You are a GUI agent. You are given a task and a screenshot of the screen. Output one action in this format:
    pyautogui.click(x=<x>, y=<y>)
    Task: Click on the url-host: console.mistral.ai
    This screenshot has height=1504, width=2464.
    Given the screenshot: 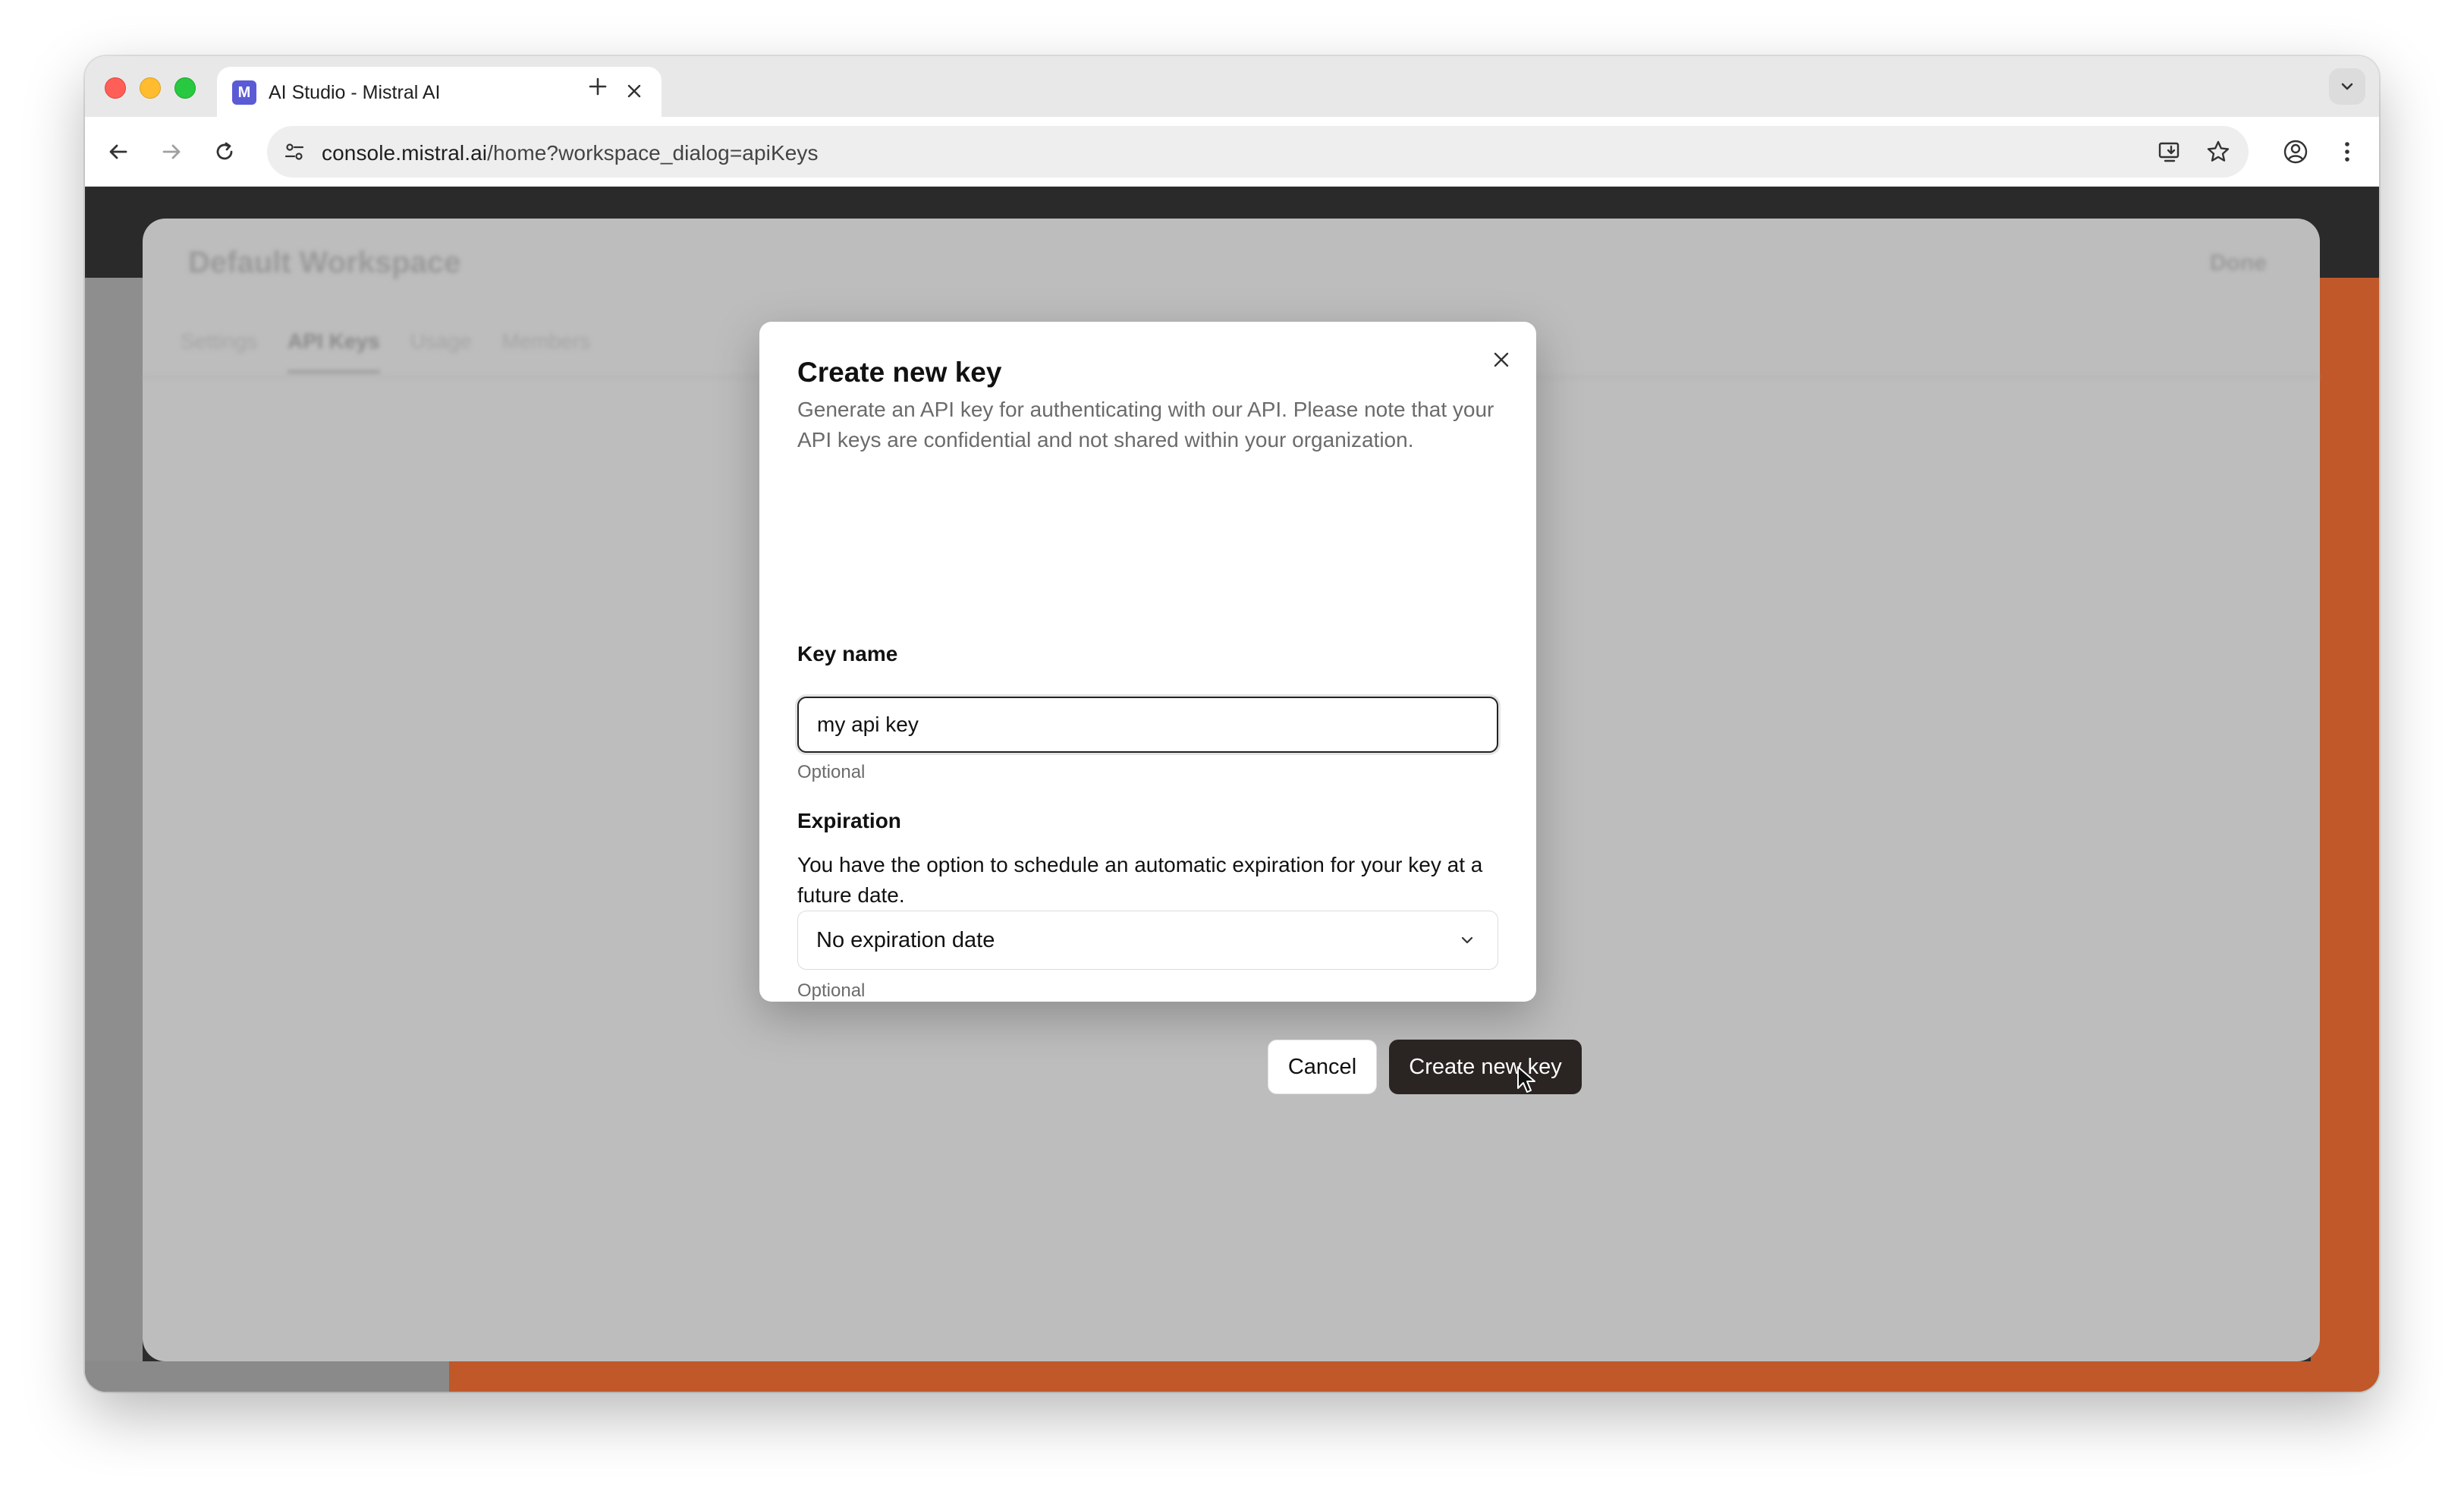 What is the action you would take?
    pyautogui.click(x=405, y=153)
    